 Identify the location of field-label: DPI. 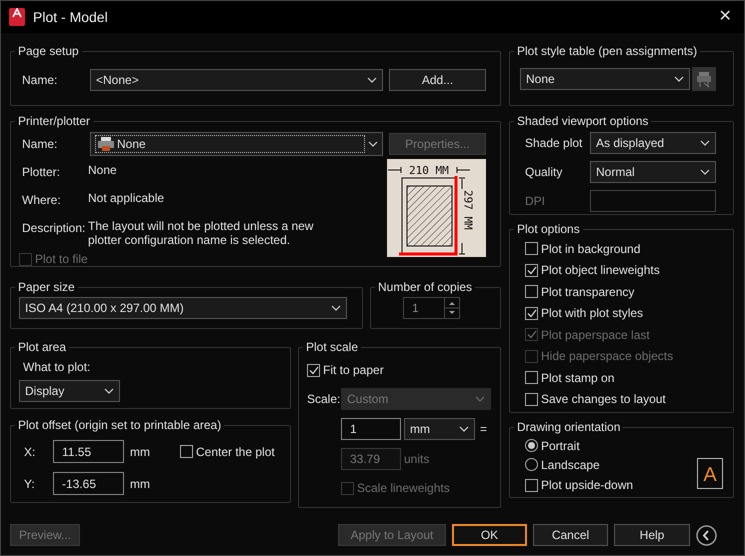
(535, 201).